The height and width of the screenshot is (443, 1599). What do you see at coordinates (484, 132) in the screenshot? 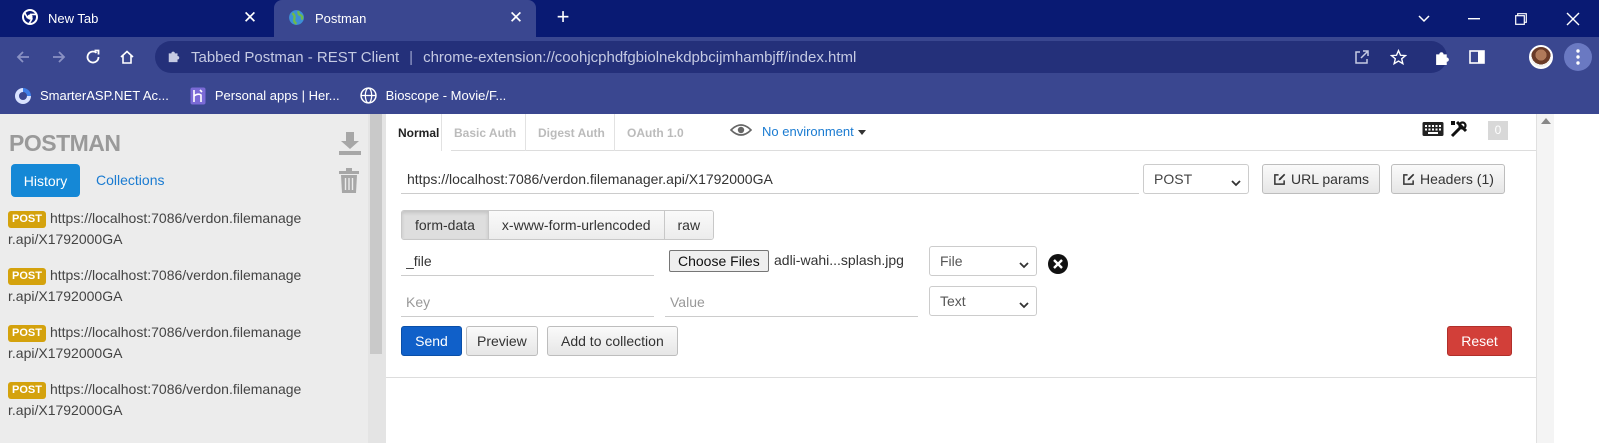
I see `tab-basic-auth: Basic Auth` at bounding box center [484, 132].